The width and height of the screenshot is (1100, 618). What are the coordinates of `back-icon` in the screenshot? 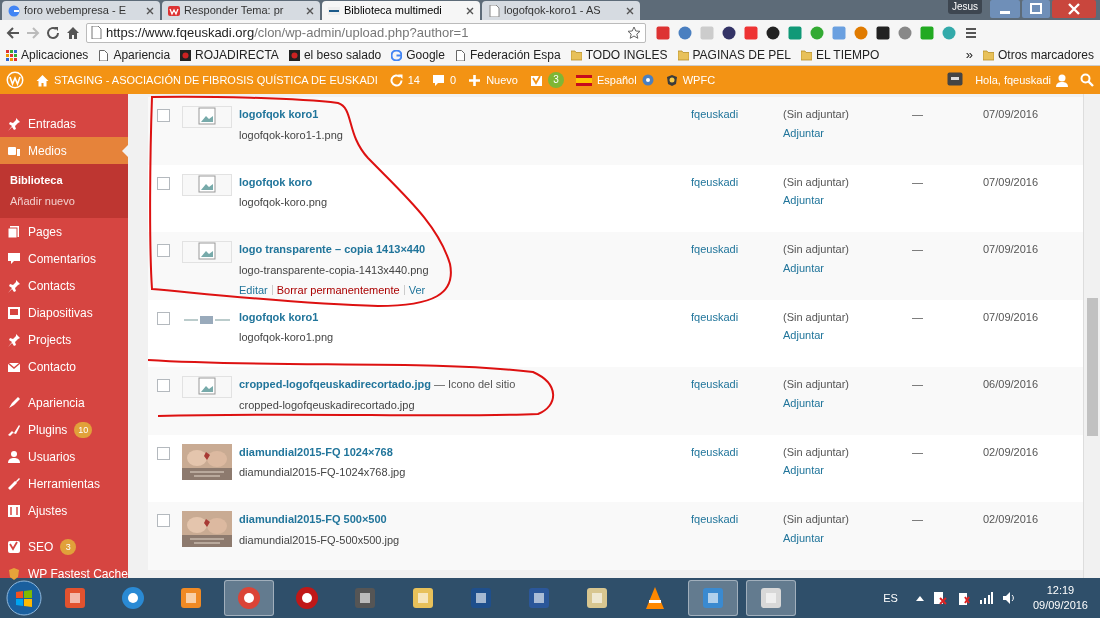 It's located at (13, 32).